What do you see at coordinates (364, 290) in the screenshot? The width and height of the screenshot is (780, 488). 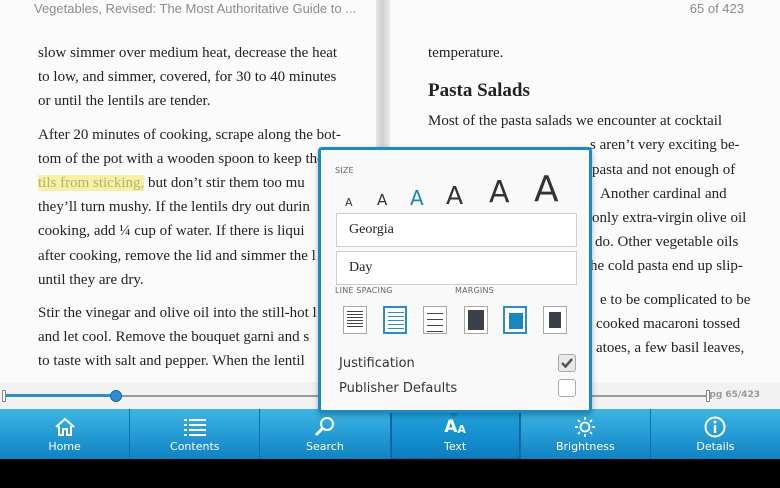 I see `line-spacing-label: LINE SPACING` at bounding box center [364, 290].